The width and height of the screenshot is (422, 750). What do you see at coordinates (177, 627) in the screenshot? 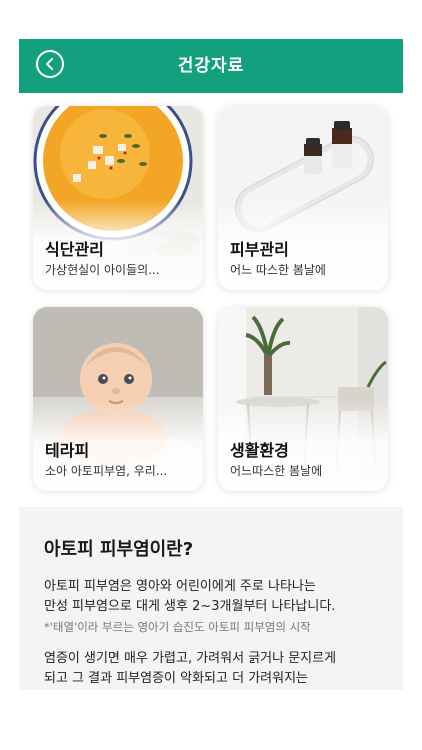
I see `info-note: *'태열'이라 부르는 영아기 습진도 아토피 피부염의 시작` at bounding box center [177, 627].